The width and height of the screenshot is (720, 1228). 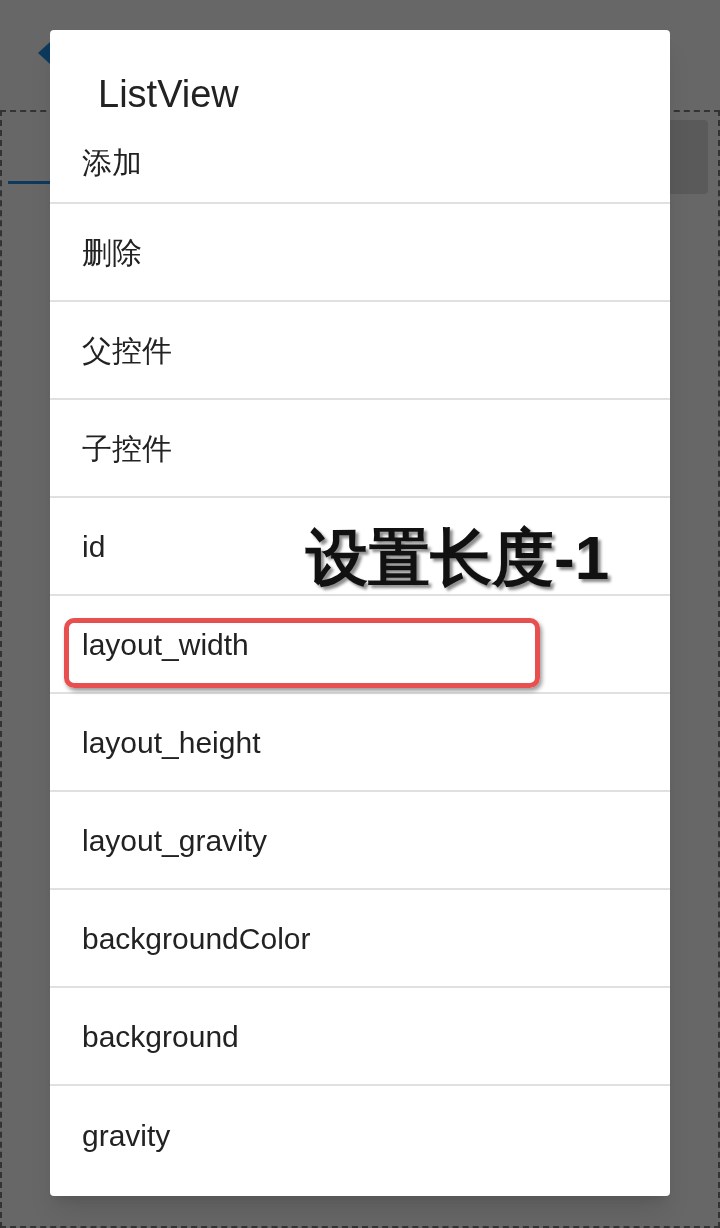 What do you see at coordinates (127, 448) in the screenshot?
I see `menu-item-label: 子控件` at bounding box center [127, 448].